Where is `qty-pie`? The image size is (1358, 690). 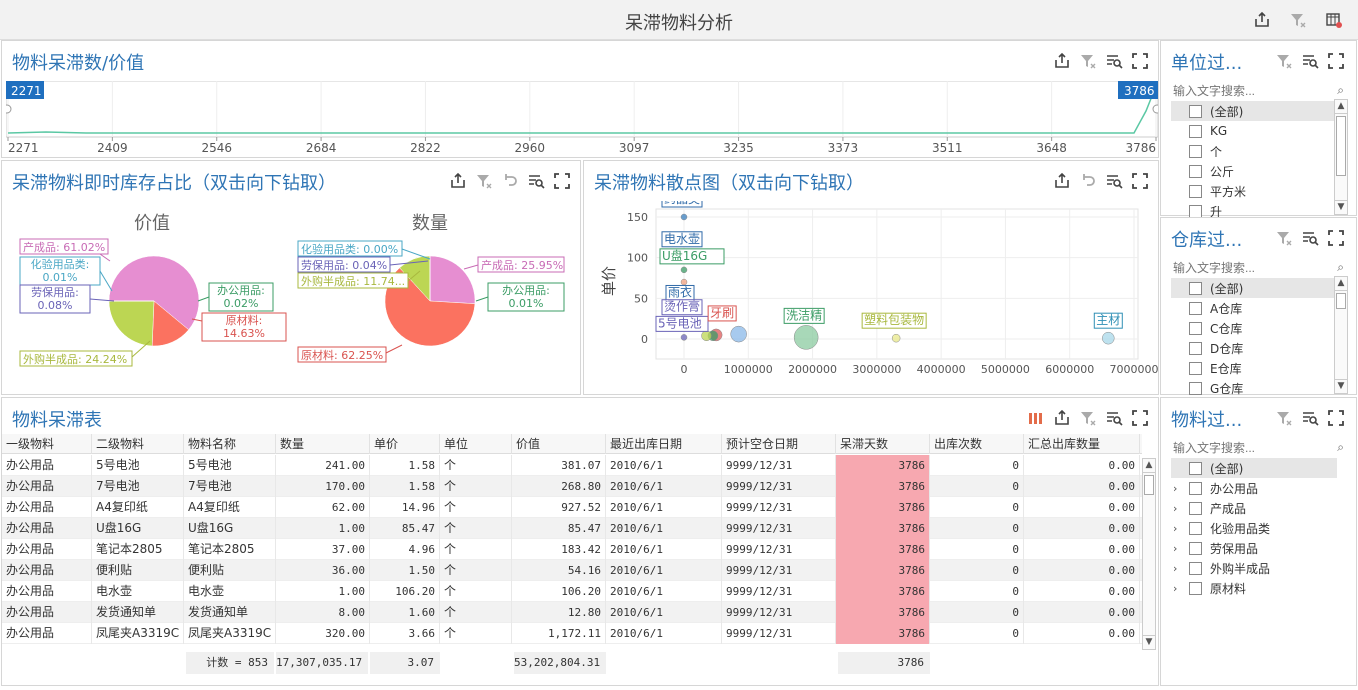 qty-pie is located at coordinates (430, 301).